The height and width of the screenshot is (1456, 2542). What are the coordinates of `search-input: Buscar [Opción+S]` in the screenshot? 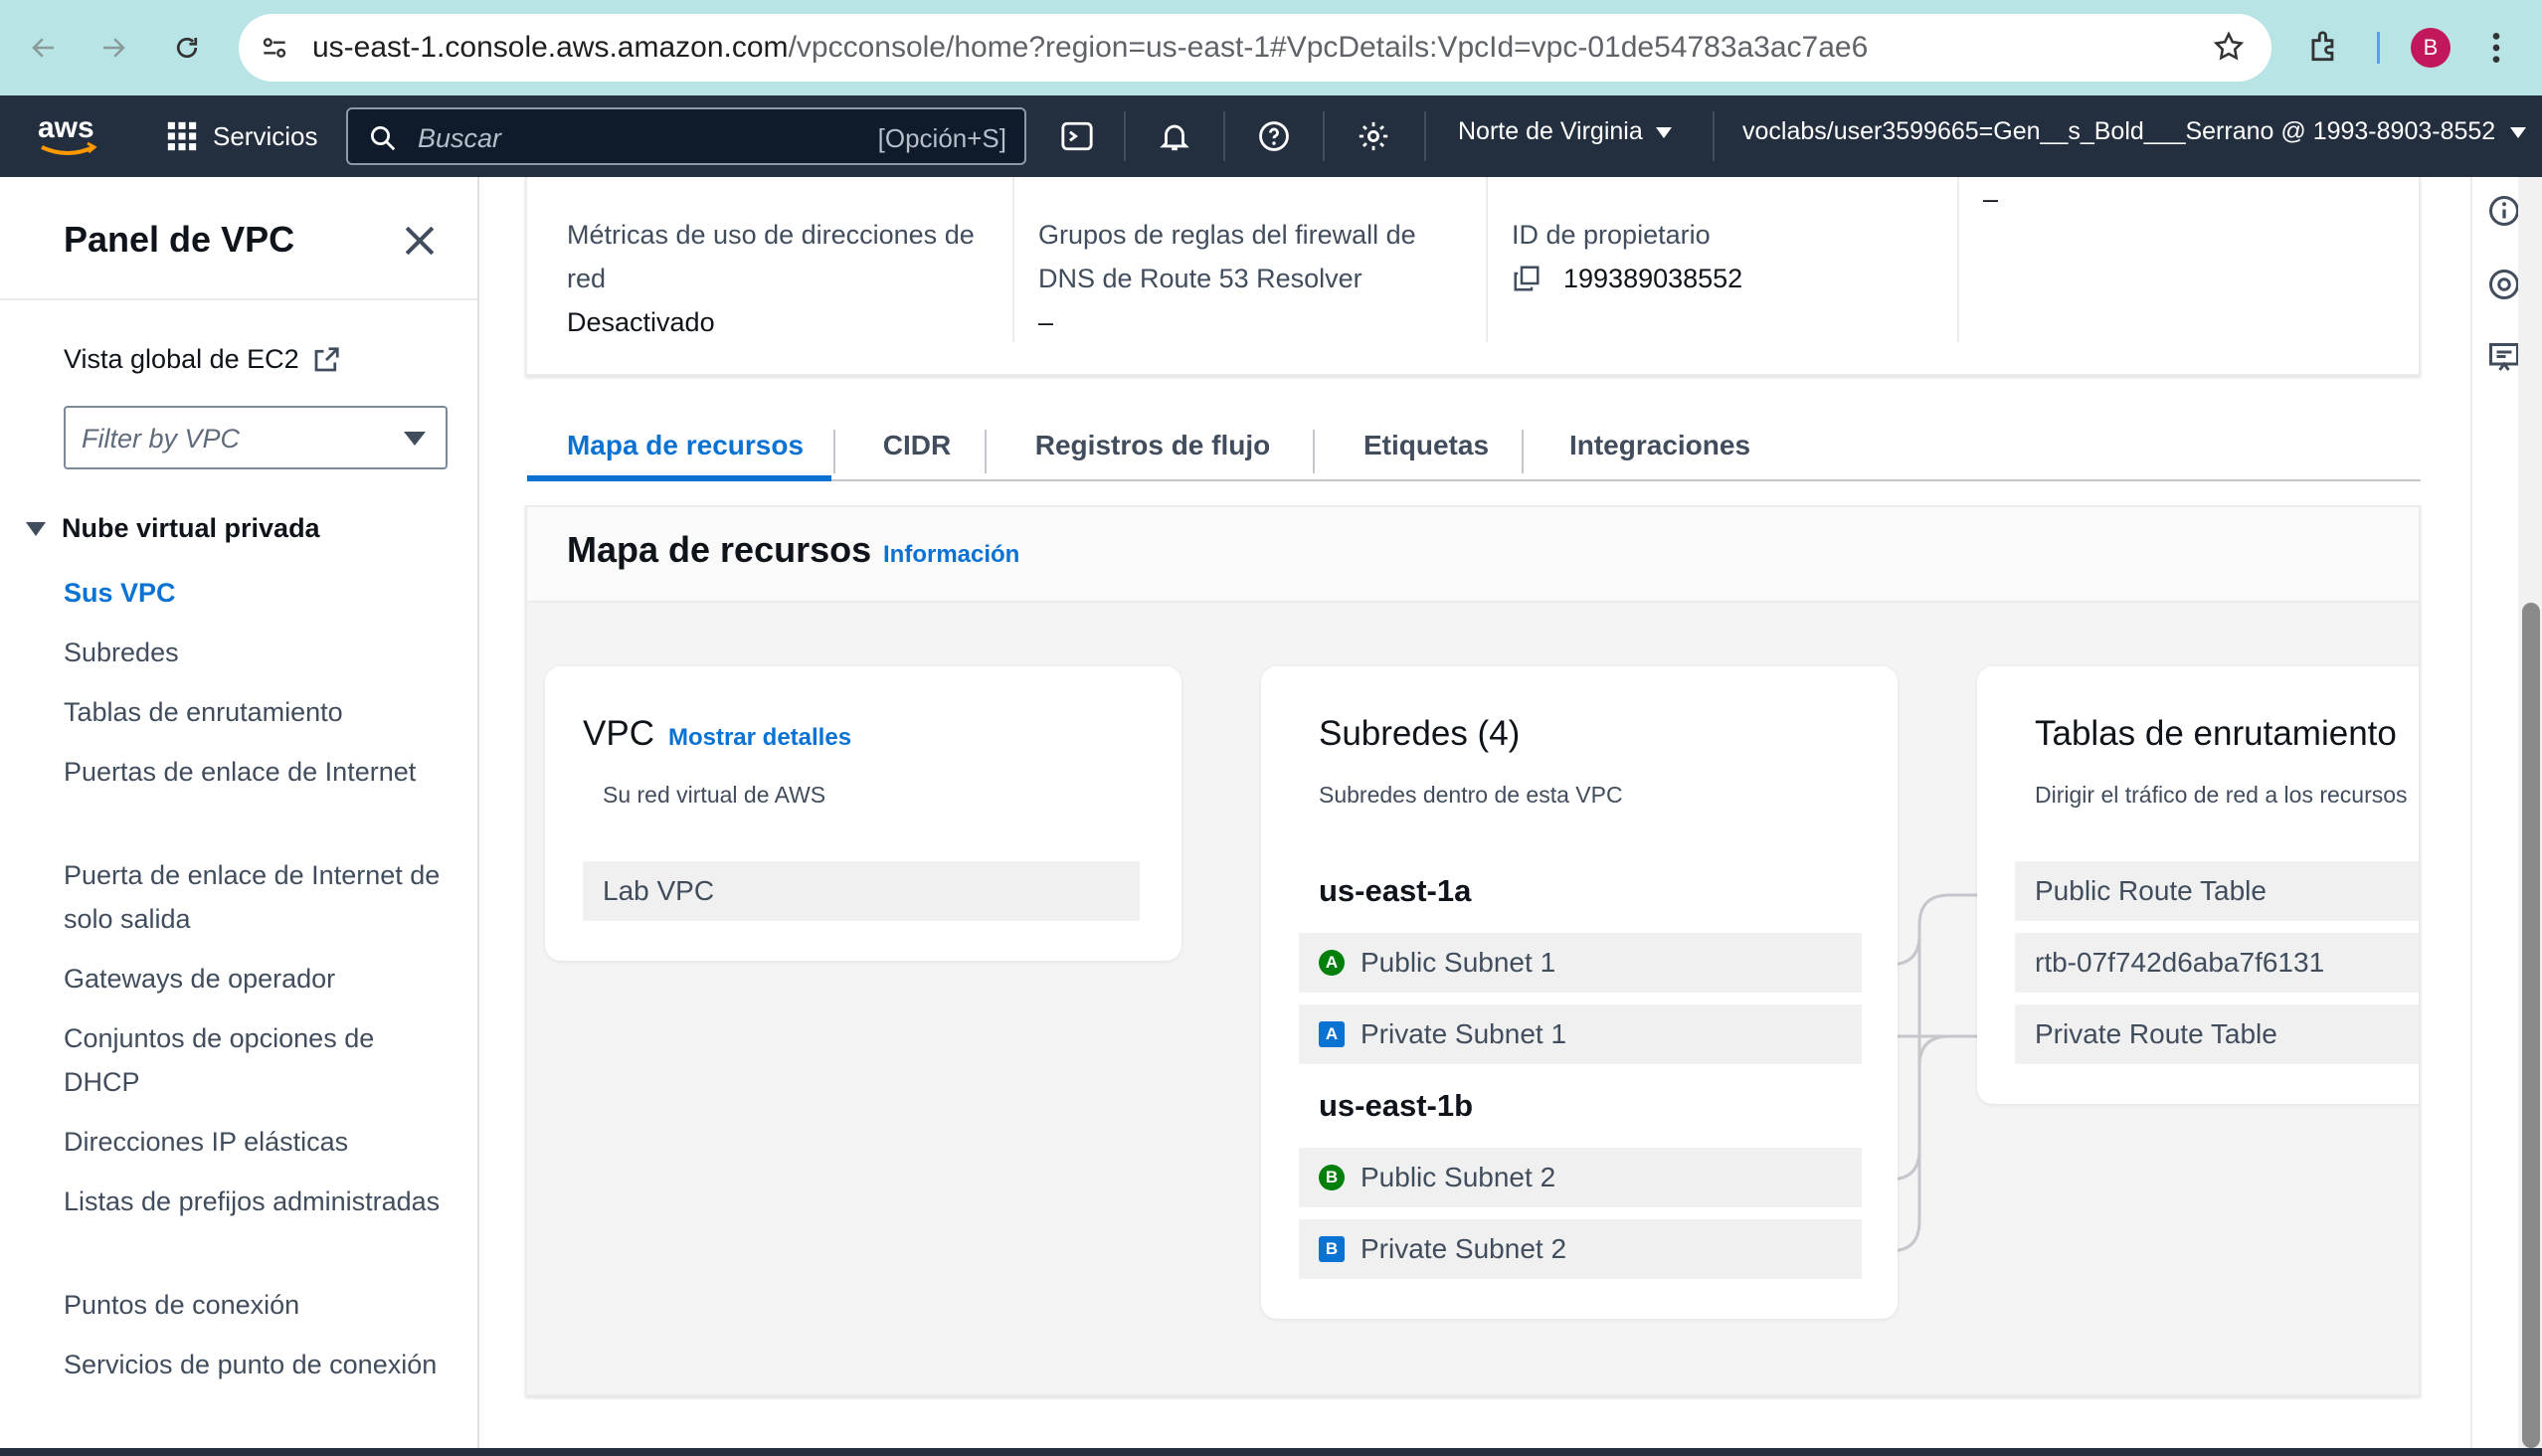 It's located at (686, 136).